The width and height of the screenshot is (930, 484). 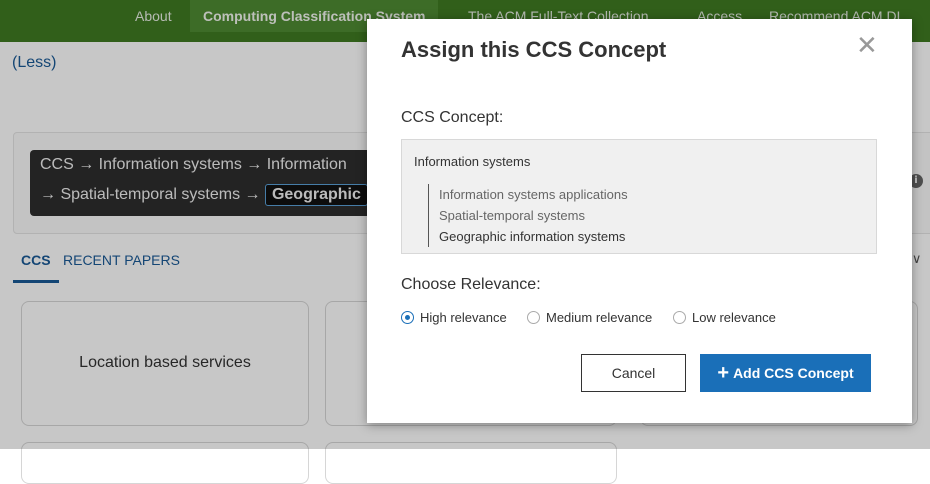 What do you see at coordinates (533, 194) in the screenshot?
I see `concept-path-item: Information systems applications` at bounding box center [533, 194].